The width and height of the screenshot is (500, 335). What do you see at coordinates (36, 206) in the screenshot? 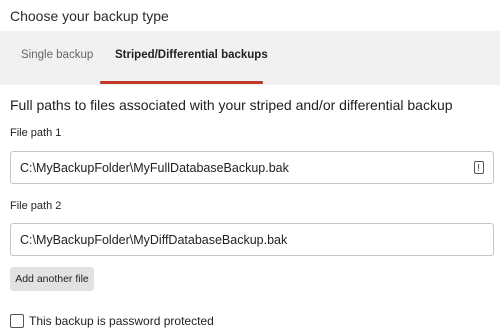
I see `file-path-2-label: File path 2` at bounding box center [36, 206].